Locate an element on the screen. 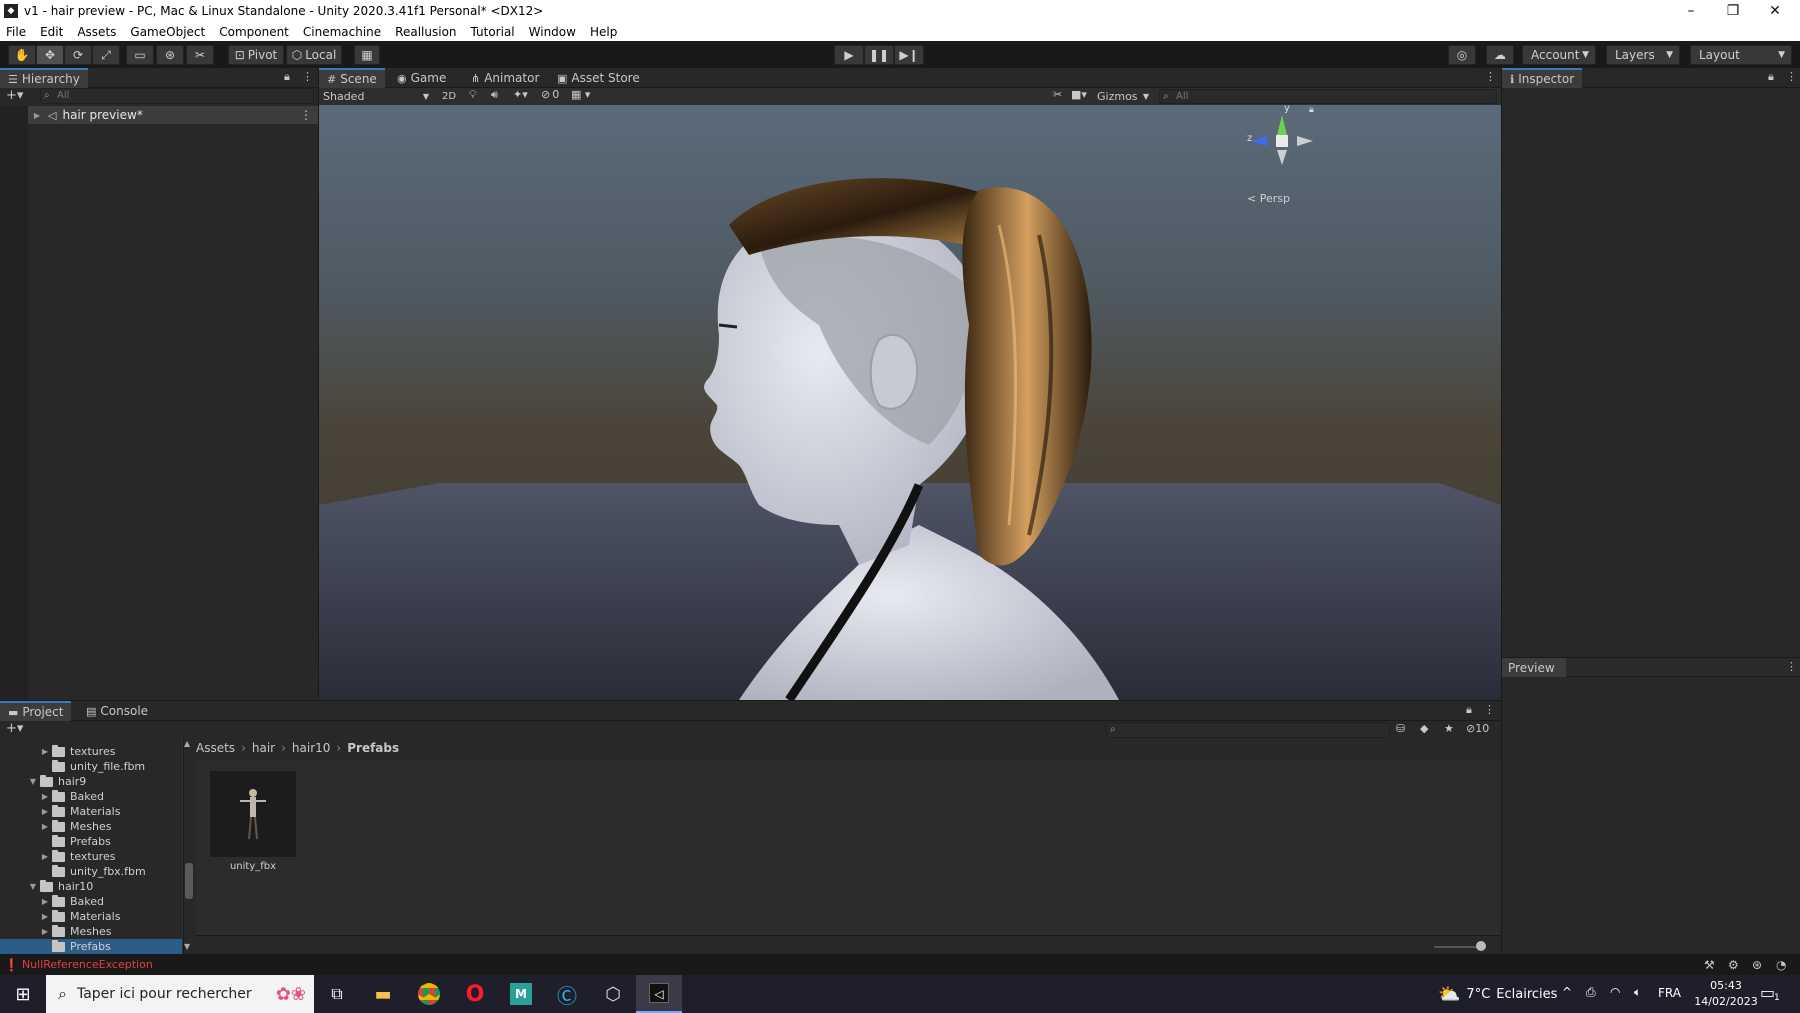 Image resolution: width=1800 pixels, height=1013 pixels. auto-generate-lighting-icon: ⚙ is located at coordinates (1733, 965).